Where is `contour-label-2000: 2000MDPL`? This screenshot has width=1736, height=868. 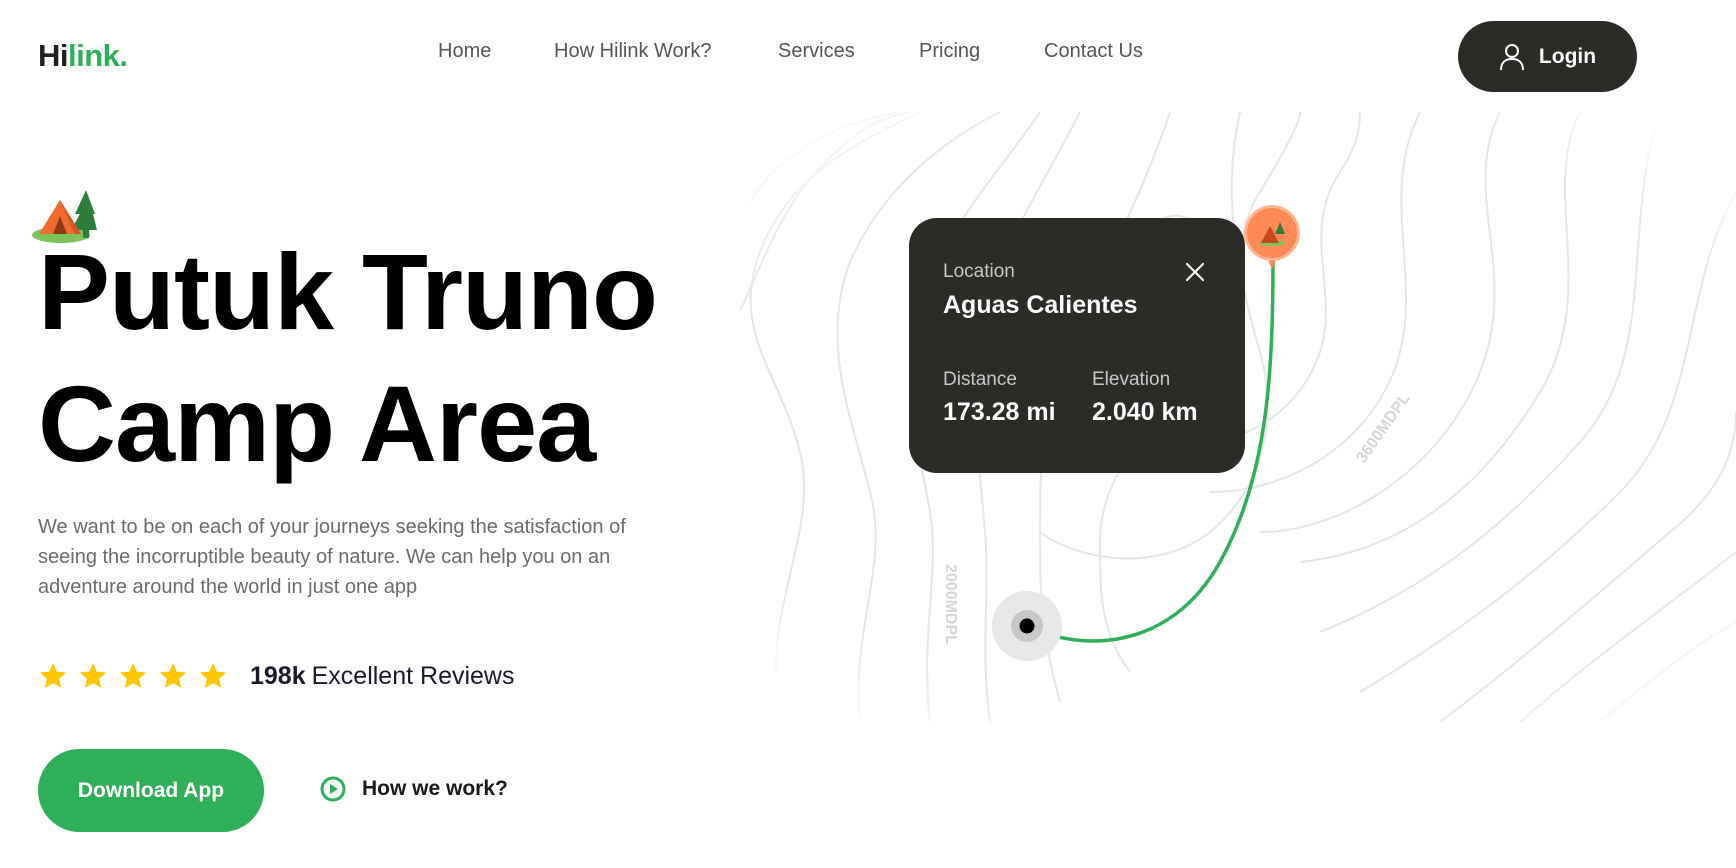 contour-label-2000: 2000MDPL is located at coordinates (950, 604).